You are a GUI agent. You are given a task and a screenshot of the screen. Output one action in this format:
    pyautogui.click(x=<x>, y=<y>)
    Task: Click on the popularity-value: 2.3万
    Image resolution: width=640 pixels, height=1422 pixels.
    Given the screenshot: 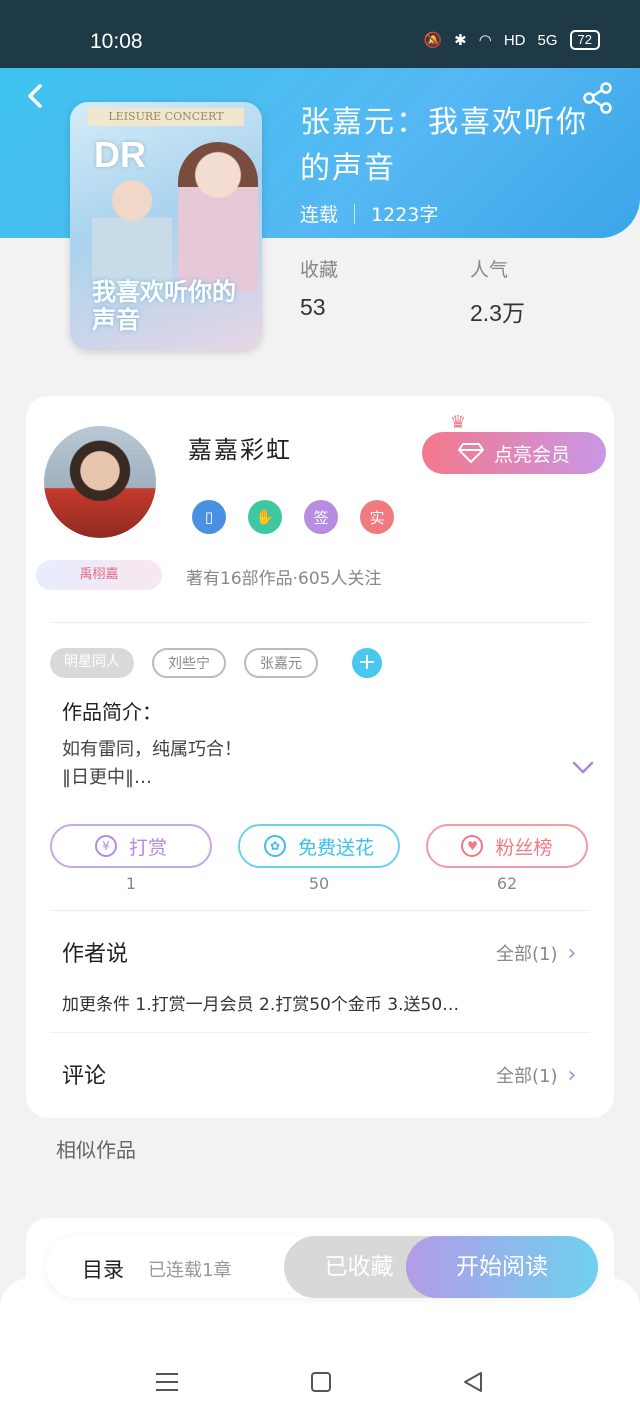 What is the action you would take?
    pyautogui.click(x=497, y=313)
    